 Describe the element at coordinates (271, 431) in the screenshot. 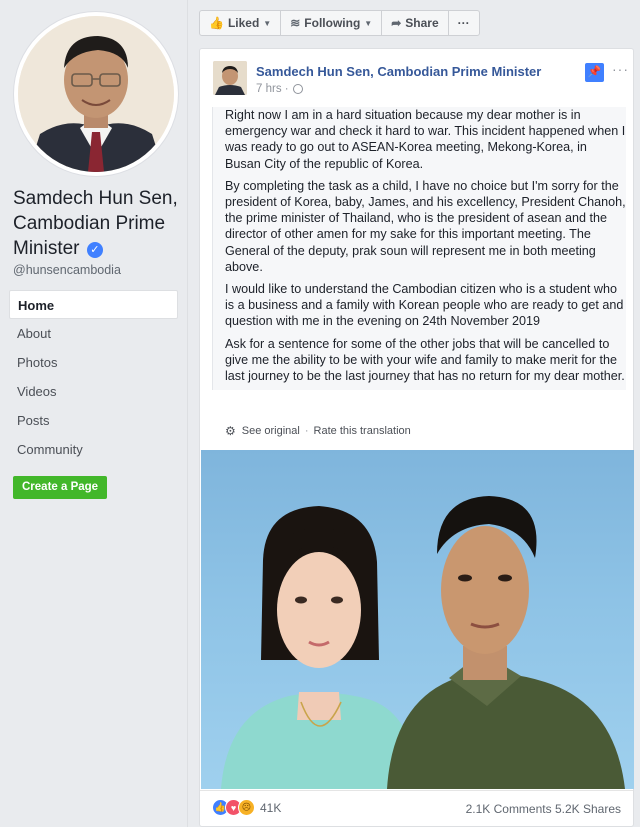

I see `see-original-link: See original` at that location.